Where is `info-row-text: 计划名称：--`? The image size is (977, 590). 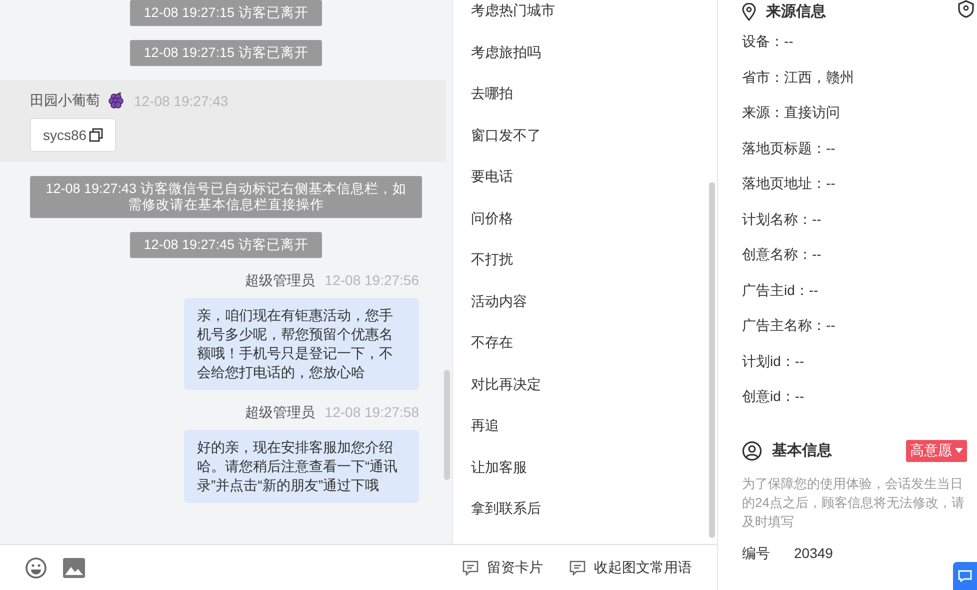
info-row-text: 计划名称：-- is located at coordinates (782, 219).